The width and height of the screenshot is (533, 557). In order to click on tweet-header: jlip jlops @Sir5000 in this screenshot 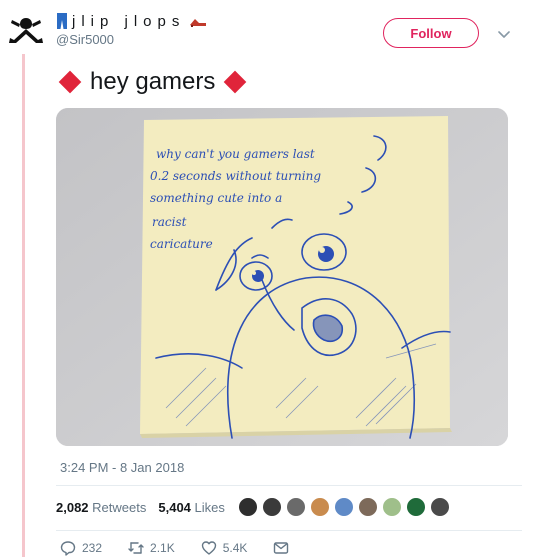, I will do `click(131, 29)`.